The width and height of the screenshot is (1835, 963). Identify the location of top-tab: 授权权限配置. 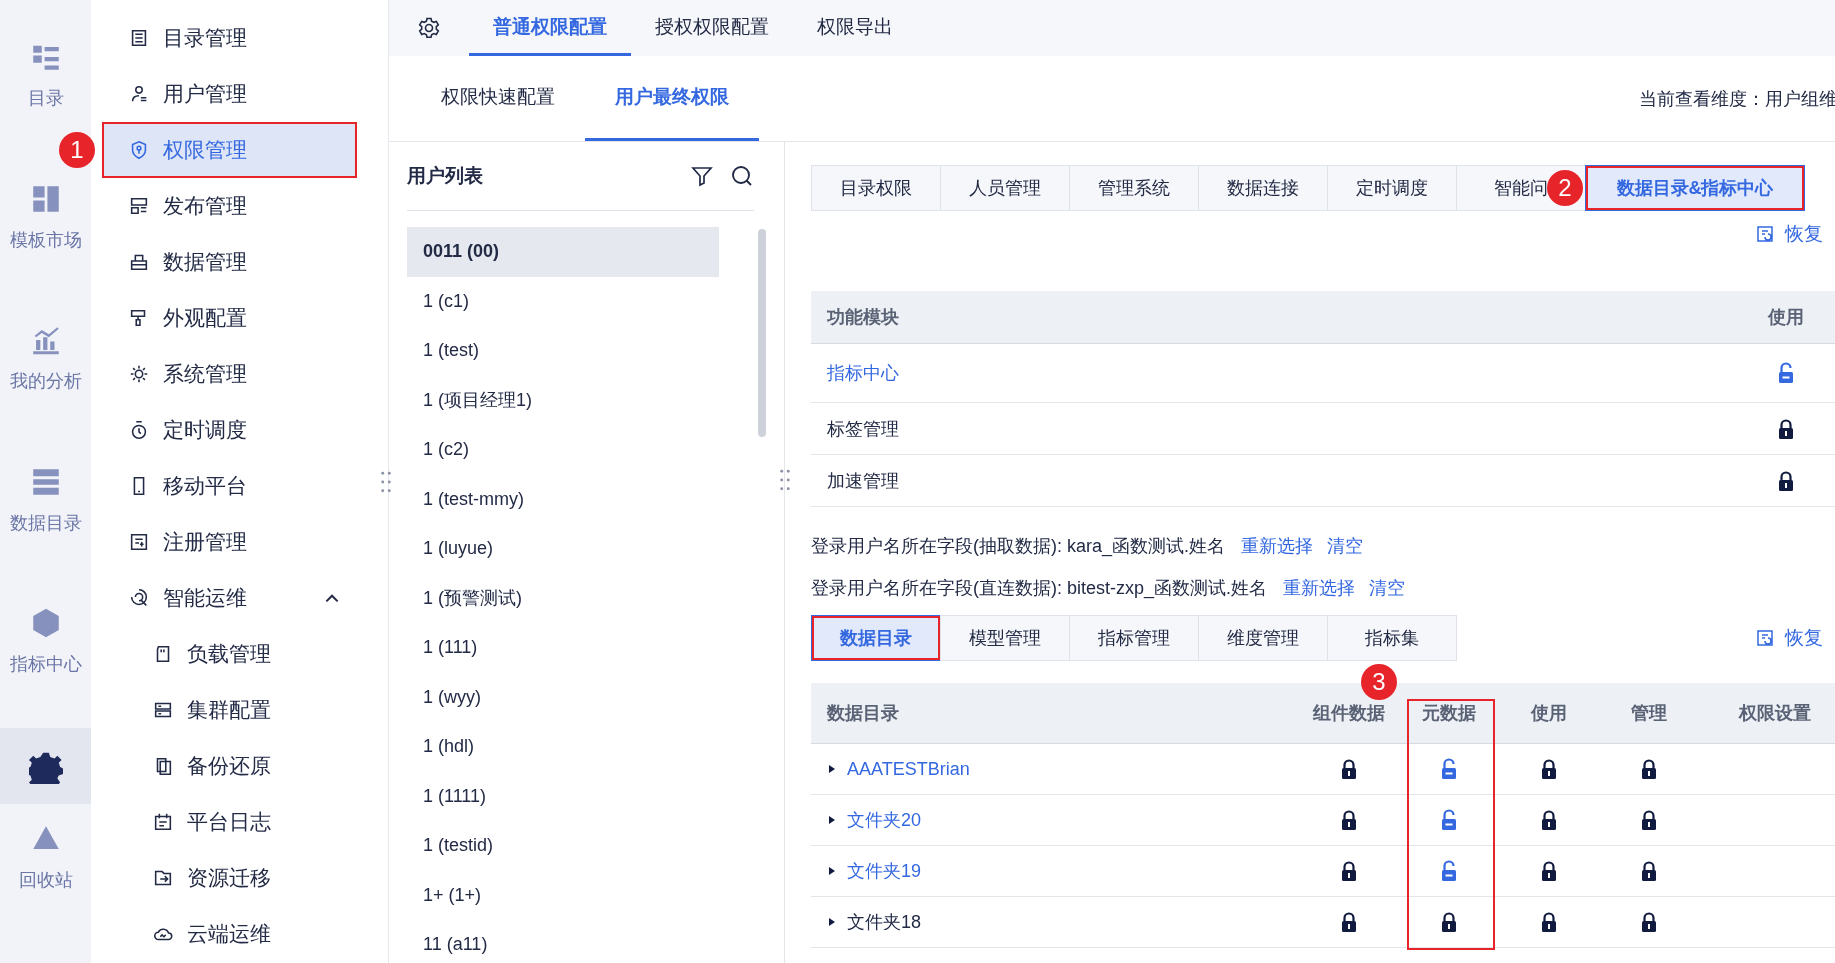
(712, 28).